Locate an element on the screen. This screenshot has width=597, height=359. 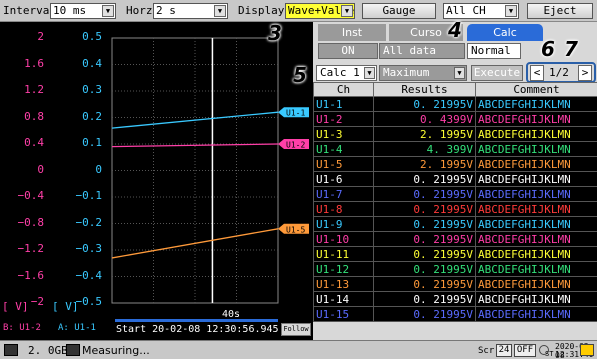
table-row: U1-2 0. 4399V ABCDEFGHIJKLMN is located at coordinates (455, 119).